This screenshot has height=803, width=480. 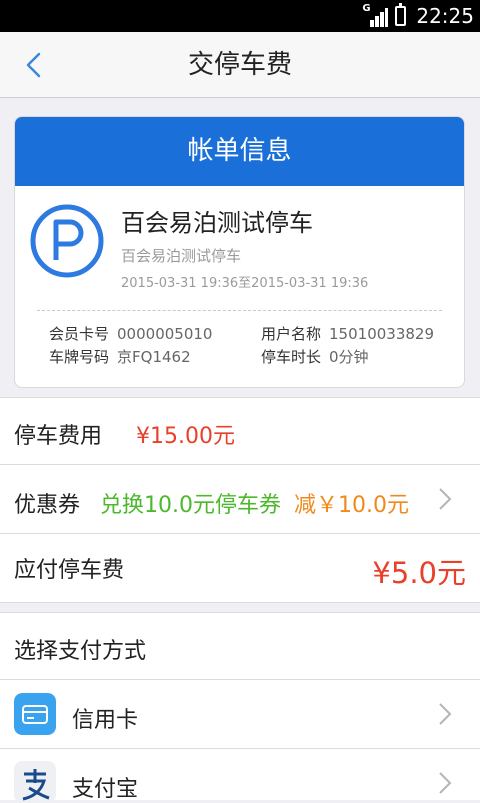 What do you see at coordinates (80, 651) in the screenshot?
I see `payment-section-label: 选择支付方式` at bounding box center [80, 651].